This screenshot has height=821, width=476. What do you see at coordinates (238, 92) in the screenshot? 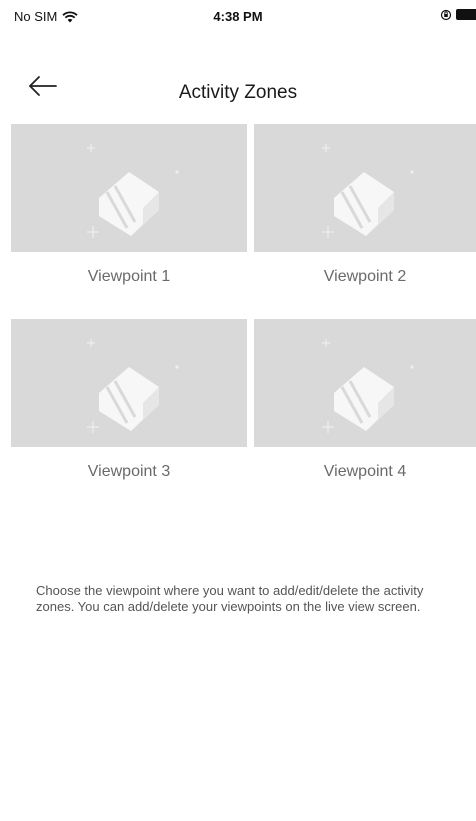
I see `page-title: Activity Zones` at bounding box center [238, 92].